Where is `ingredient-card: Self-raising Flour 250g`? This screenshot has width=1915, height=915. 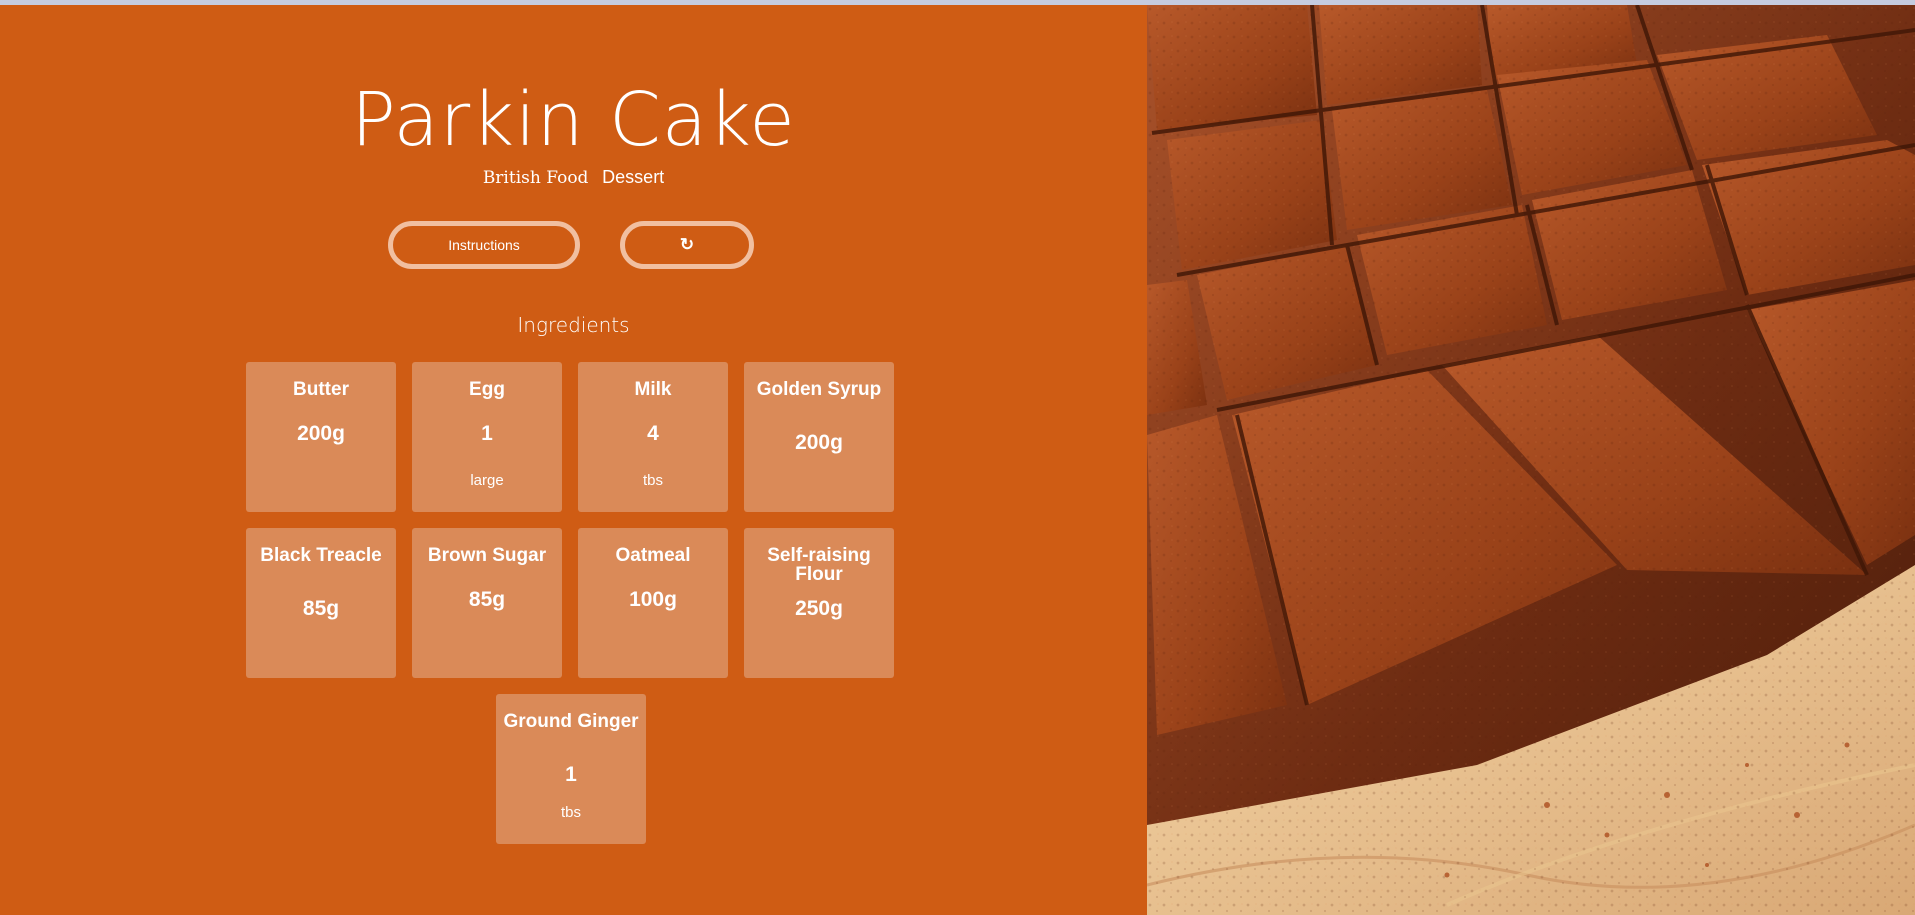
ingredient-card: Self-raising Flour 250g is located at coordinates (819, 603).